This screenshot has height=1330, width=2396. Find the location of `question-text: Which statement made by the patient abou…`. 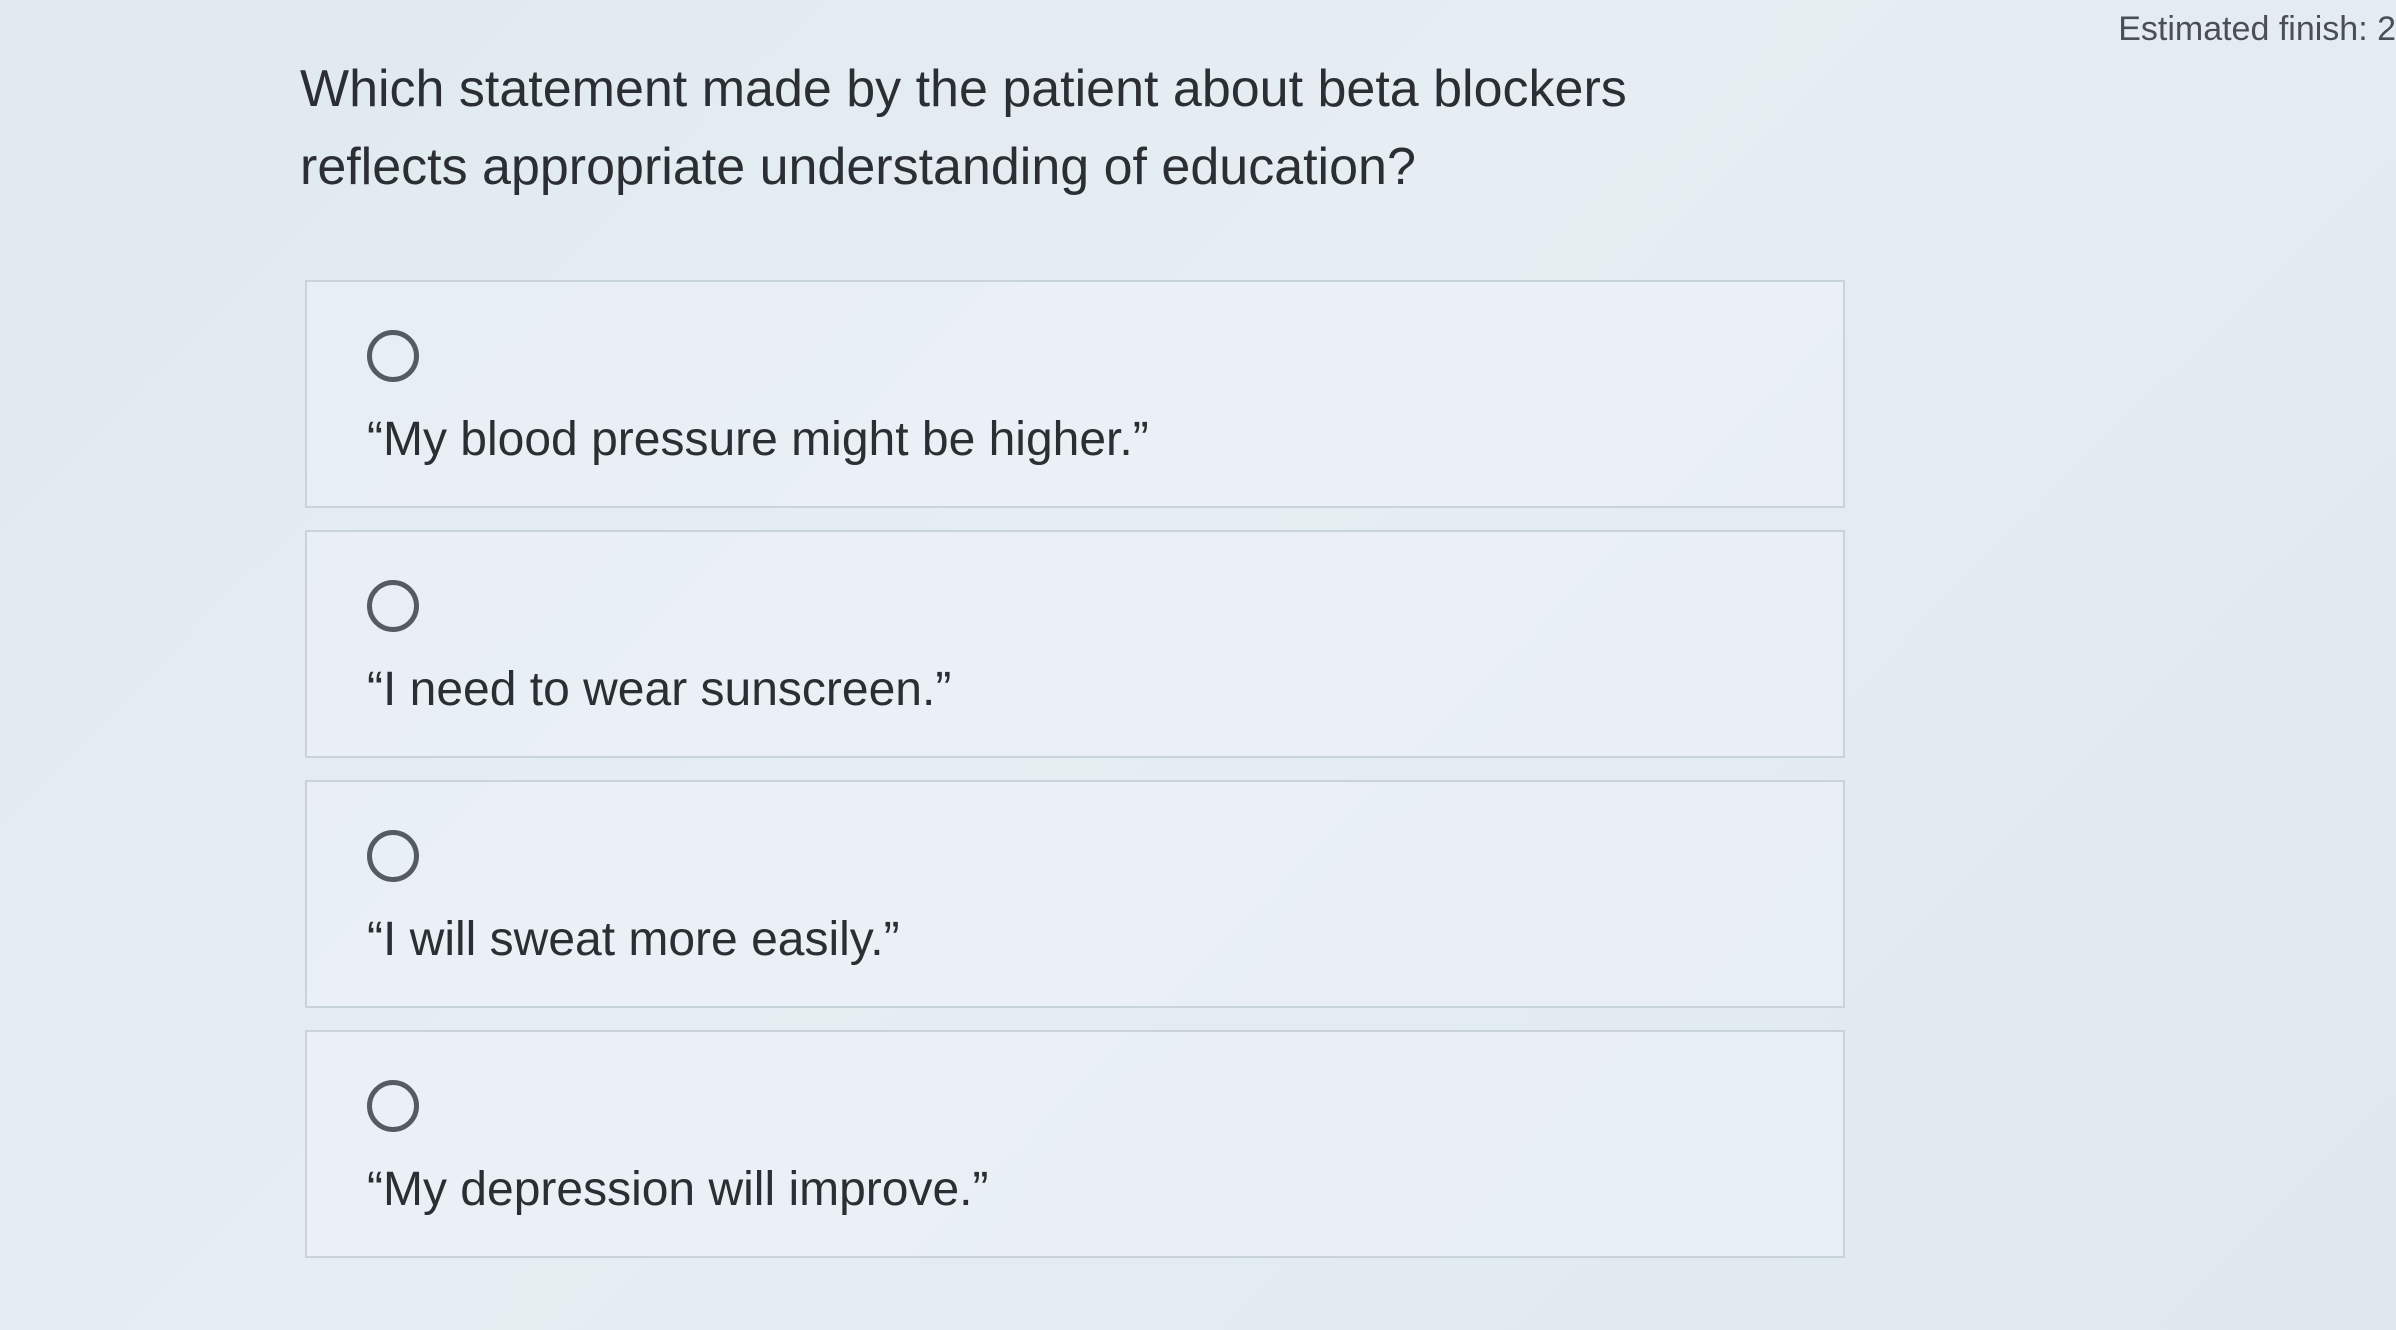

question-text: Which statement made by the patient abou… is located at coordinates (963, 128).